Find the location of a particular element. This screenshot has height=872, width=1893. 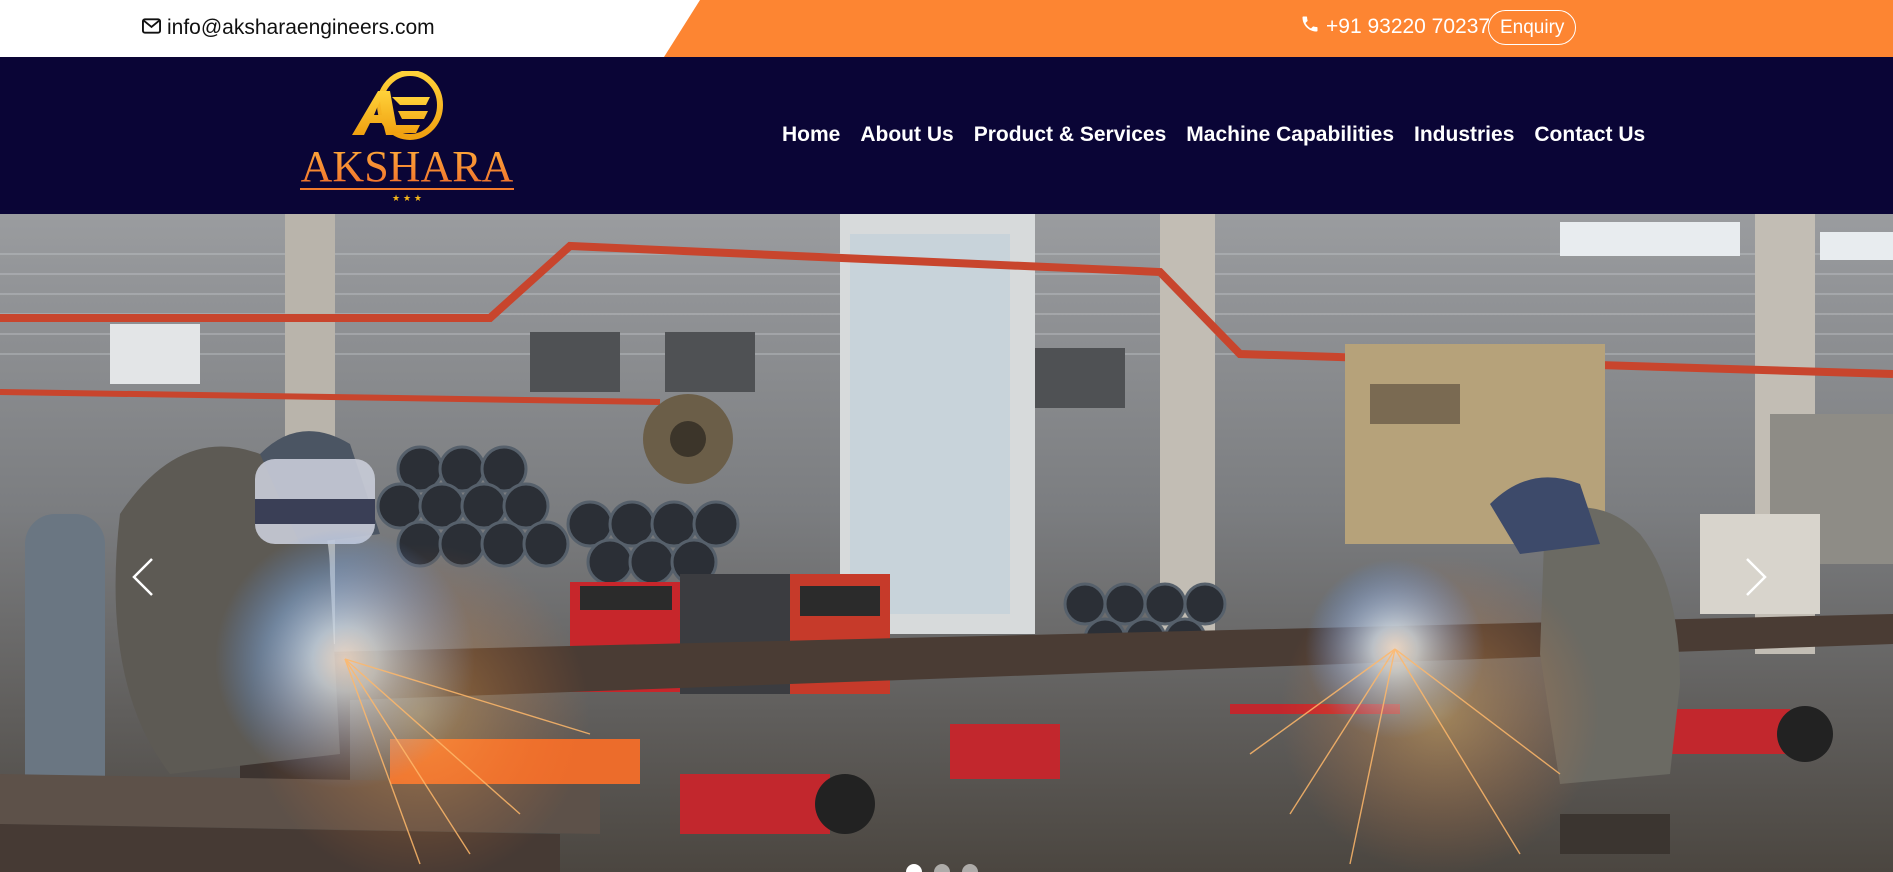

chevron-right-icon is located at coordinates (1756, 579).